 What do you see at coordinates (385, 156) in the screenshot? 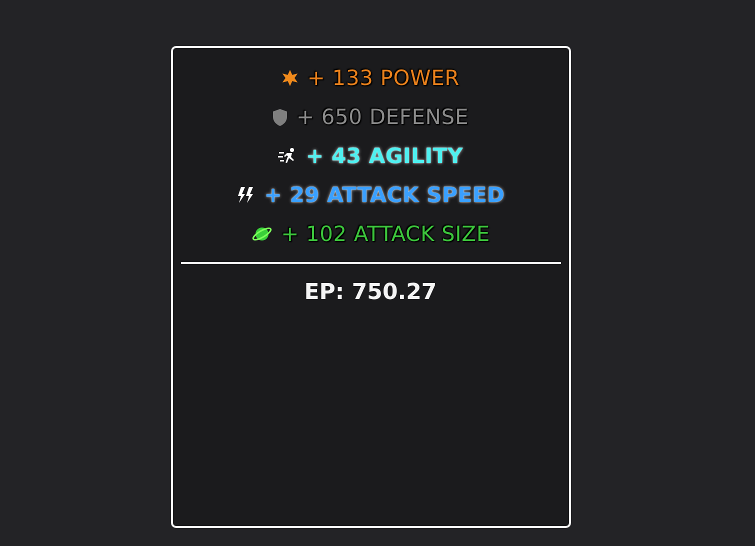
I see `stat-text: + 43 AGILITY` at bounding box center [385, 156].